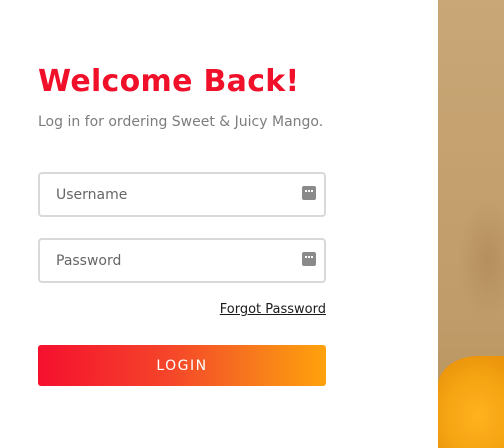 This screenshot has width=504, height=448. What do you see at coordinates (273, 309) in the screenshot?
I see `forgot-password-link: Forgot Password` at bounding box center [273, 309].